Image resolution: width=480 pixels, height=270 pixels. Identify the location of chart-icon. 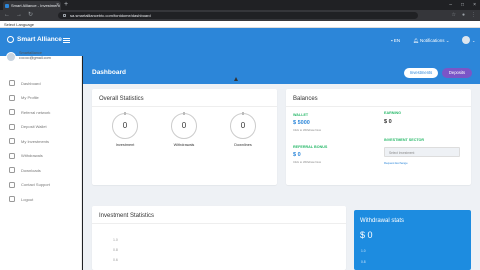
(12, 141).